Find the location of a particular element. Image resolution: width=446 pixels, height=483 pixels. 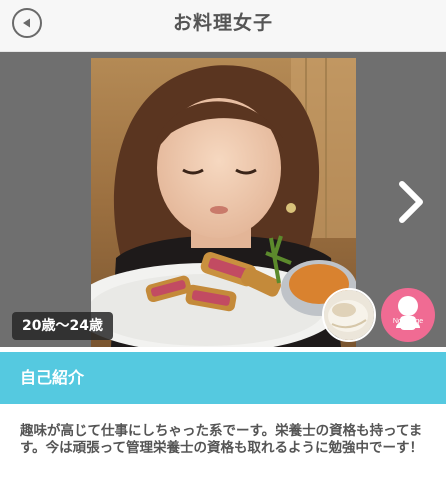

no-image-label: No Image is located at coordinates (408, 321).